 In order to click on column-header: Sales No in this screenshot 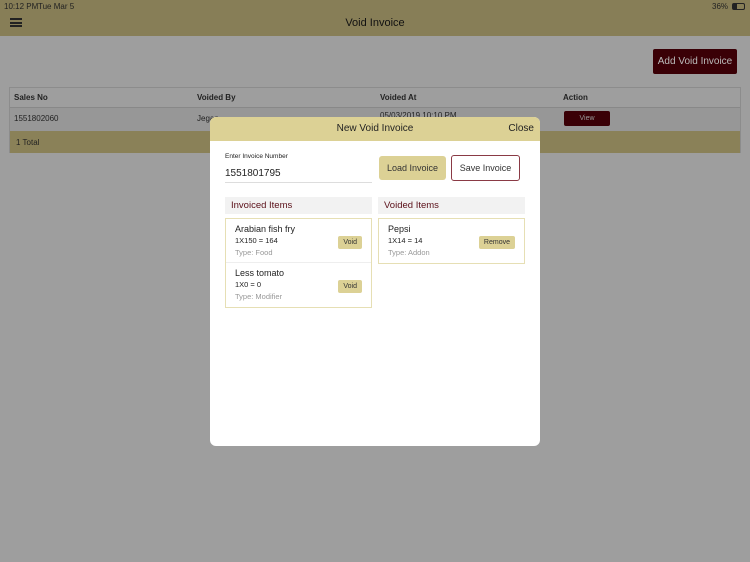, I will do `click(31, 97)`.